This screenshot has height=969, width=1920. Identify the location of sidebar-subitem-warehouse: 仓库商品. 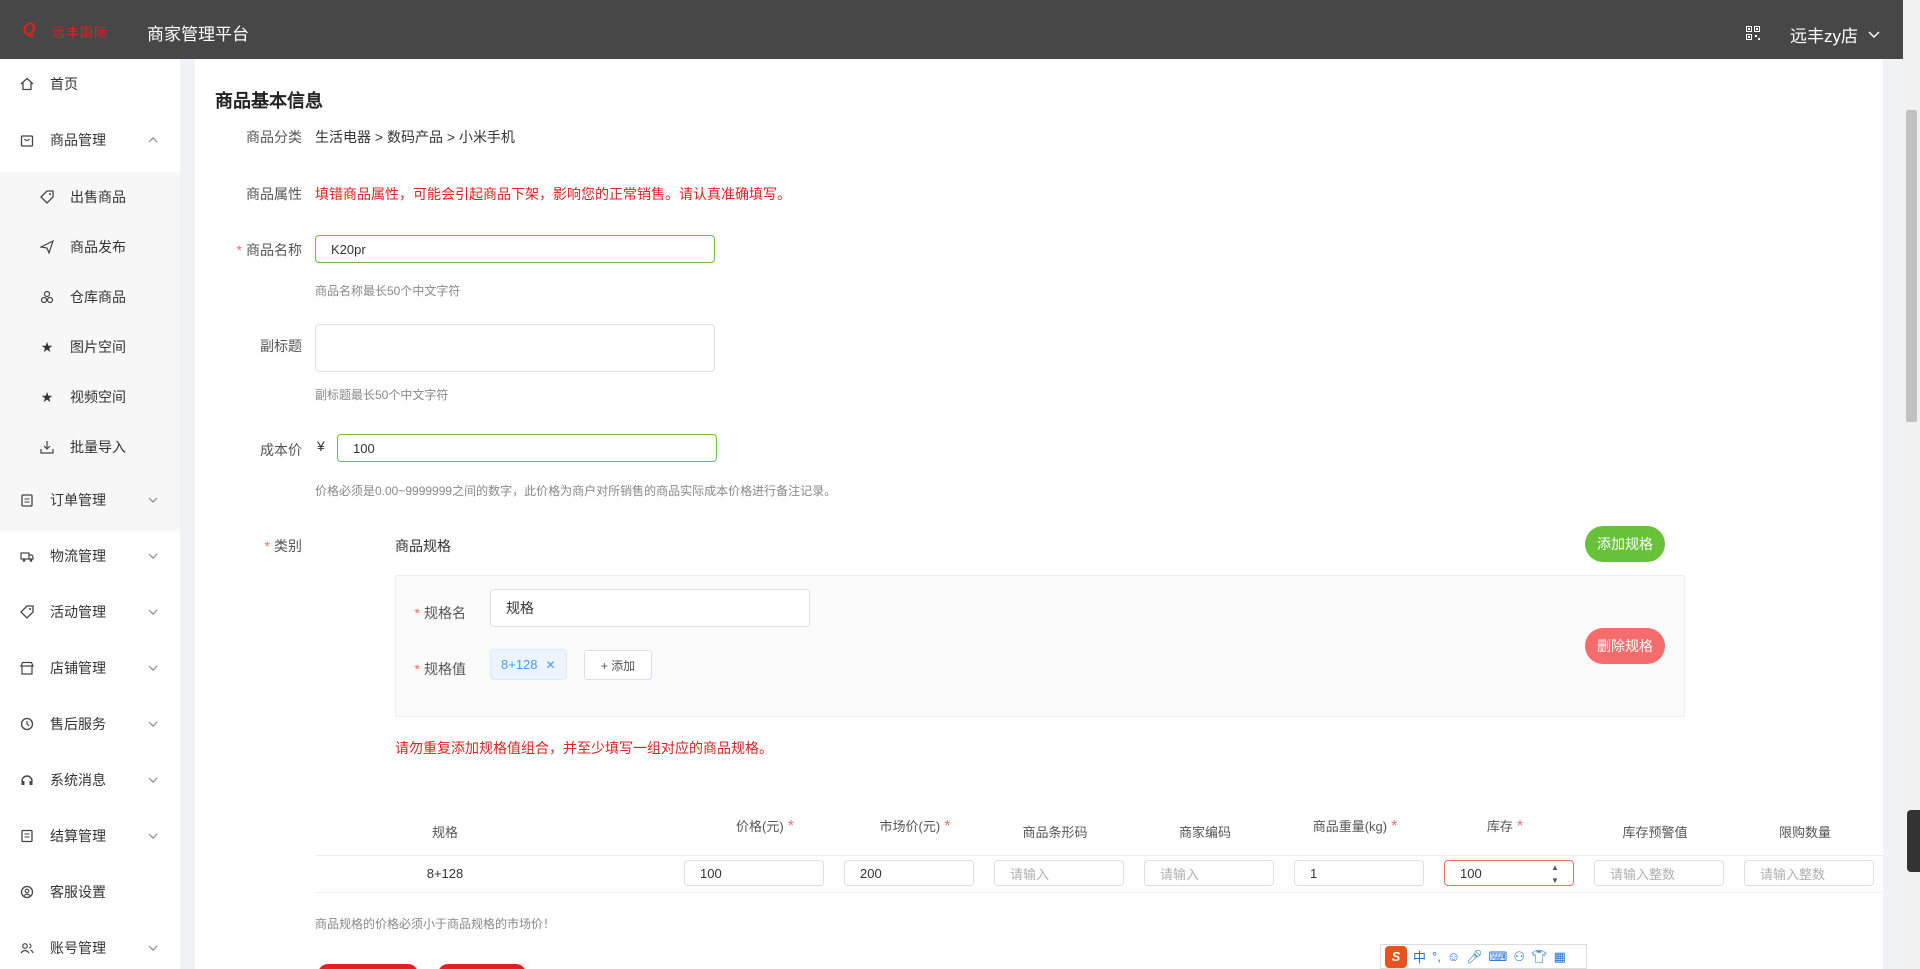
(90, 297).